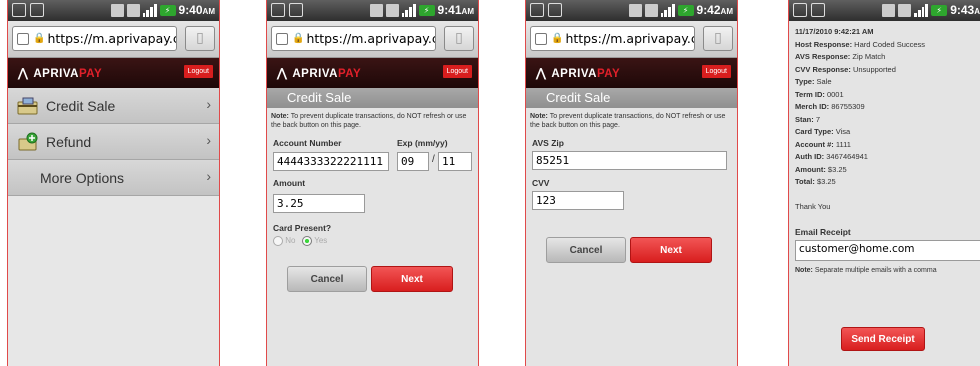 The image size is (980, 366). Describe the element at coordinates (887, 250) in the screenshot. I see `email-input: customer@home.com` at that location.